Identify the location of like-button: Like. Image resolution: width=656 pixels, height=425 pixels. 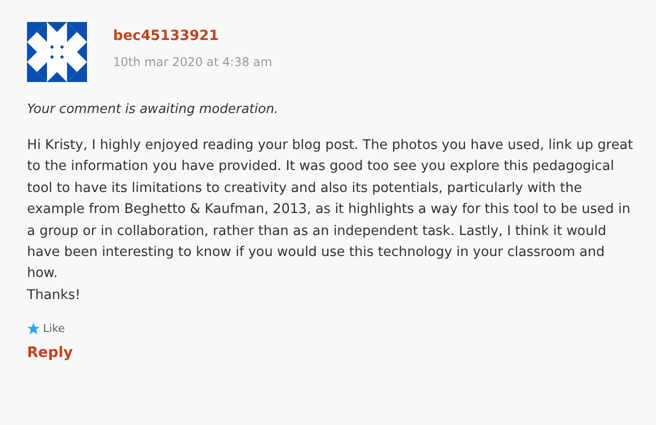
(46, 329).